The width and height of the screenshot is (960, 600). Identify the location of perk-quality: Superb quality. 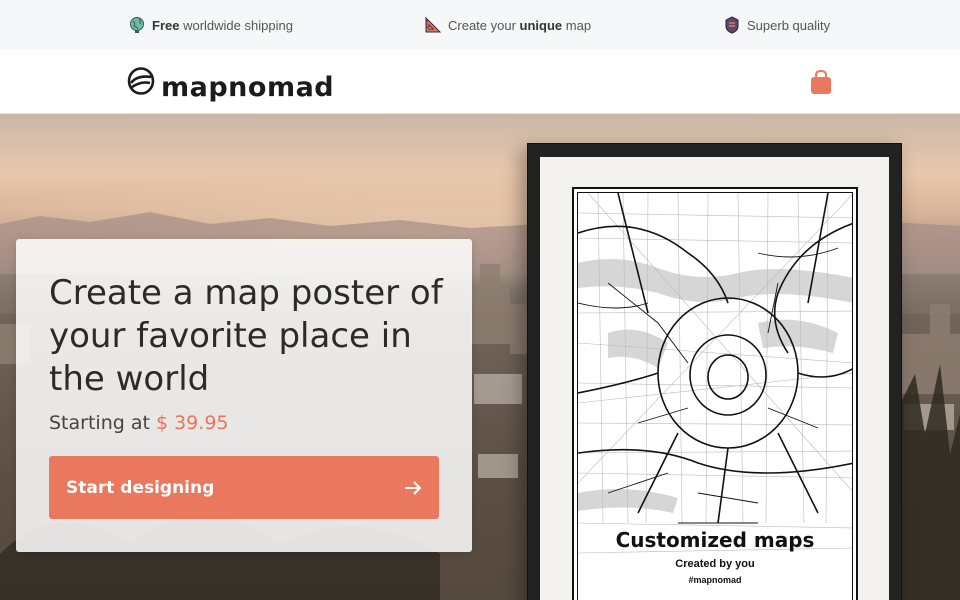
(776, 25).